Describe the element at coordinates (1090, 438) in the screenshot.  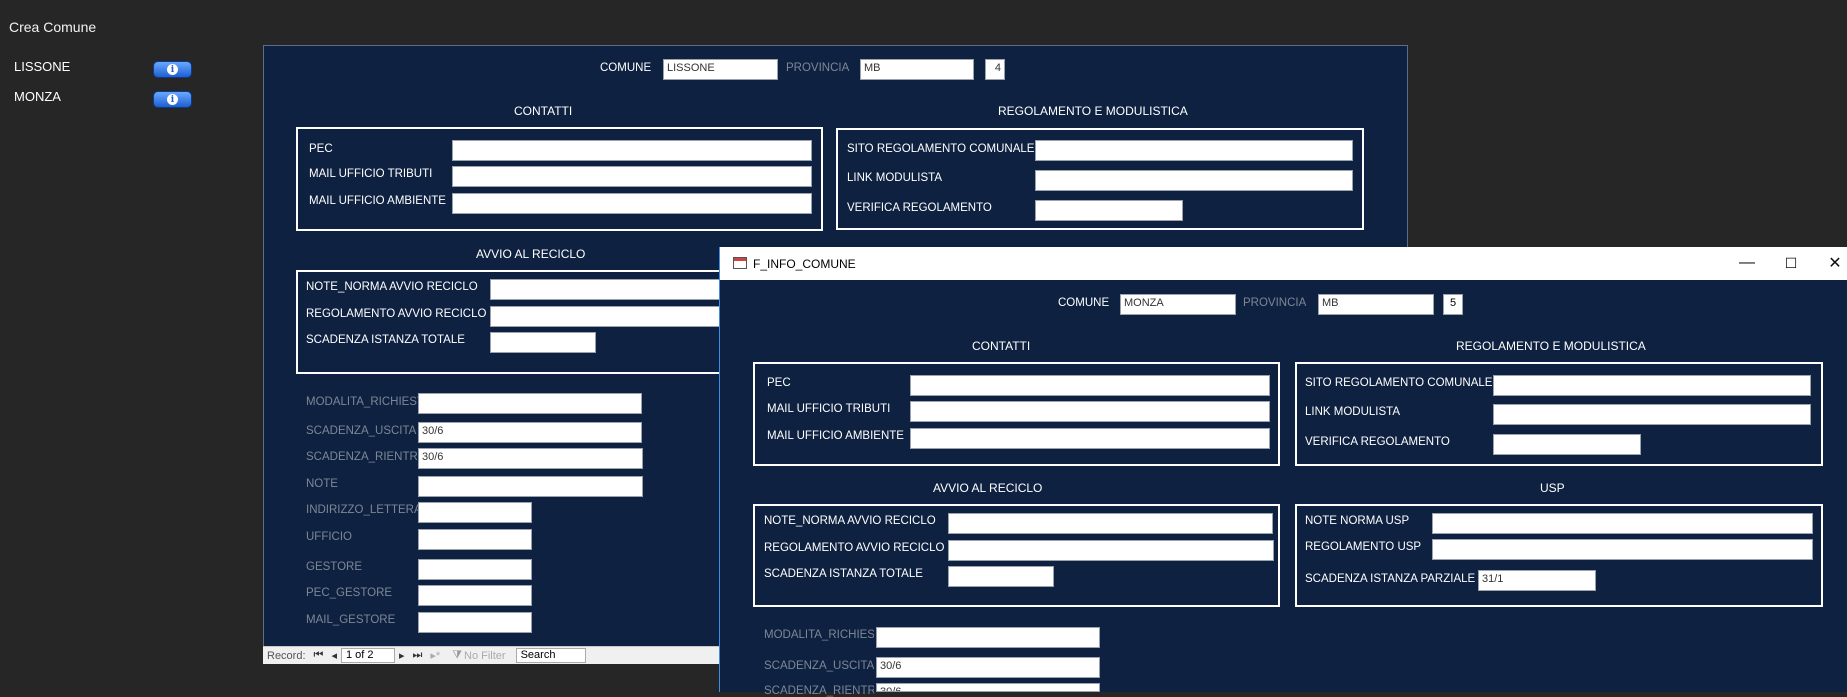
I see `win-mail-ambiente-field` at that location.